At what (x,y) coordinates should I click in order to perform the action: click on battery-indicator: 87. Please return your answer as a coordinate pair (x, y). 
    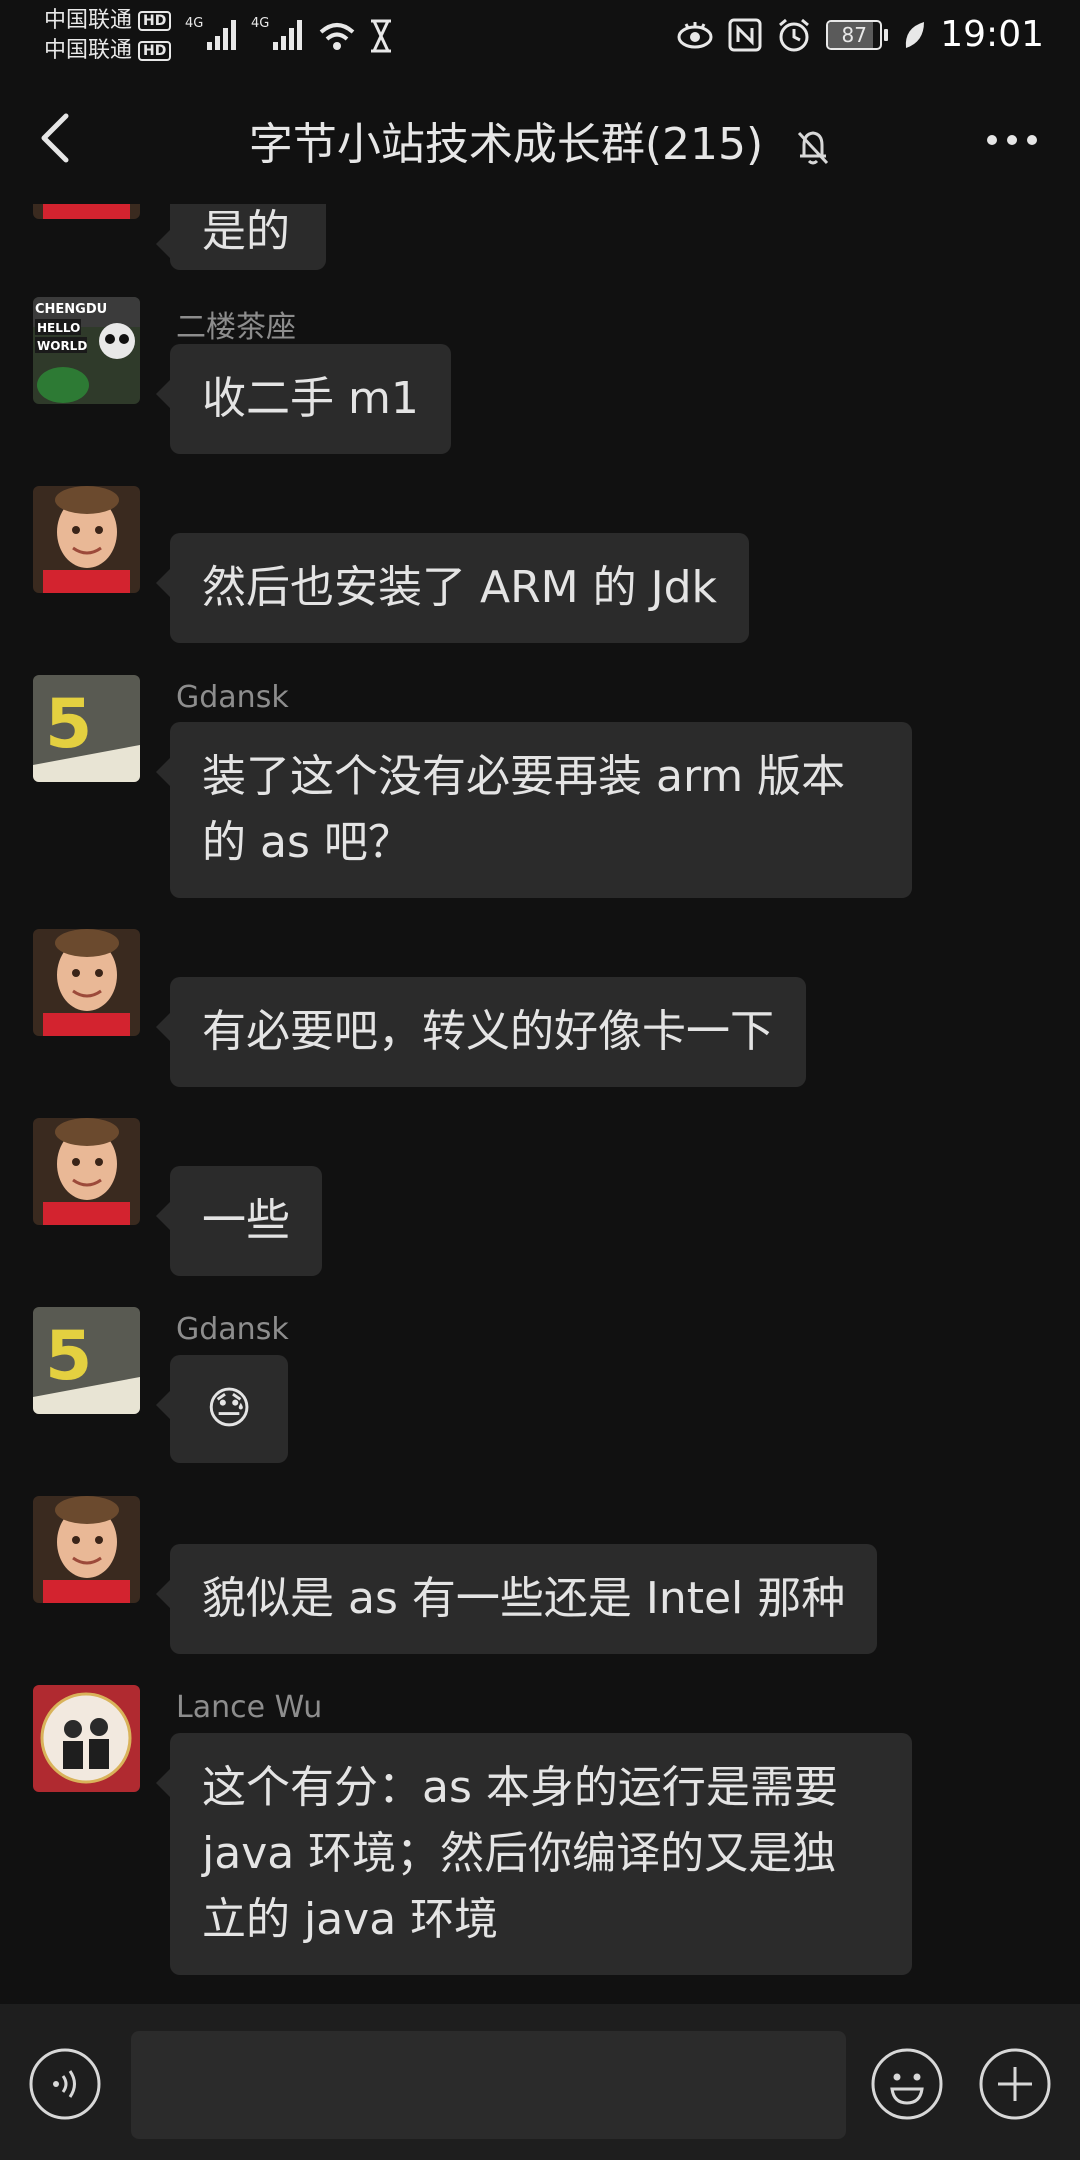
    Looking at the image, I should click on (857, 34).